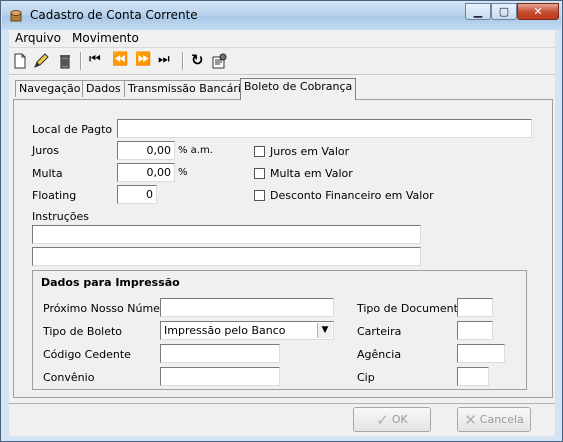 The image size is (563, 442). I want to click on codigo-cedente-label: Código Cedente, so click(87, 354).